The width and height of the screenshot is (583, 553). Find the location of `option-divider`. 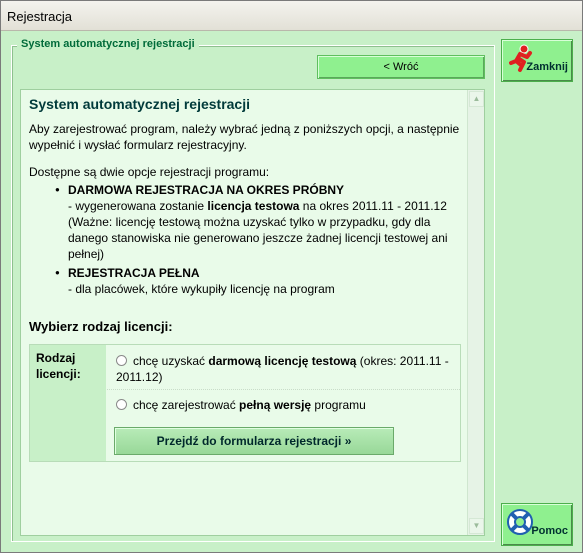

option-divider is located at coordinates (283, 389).